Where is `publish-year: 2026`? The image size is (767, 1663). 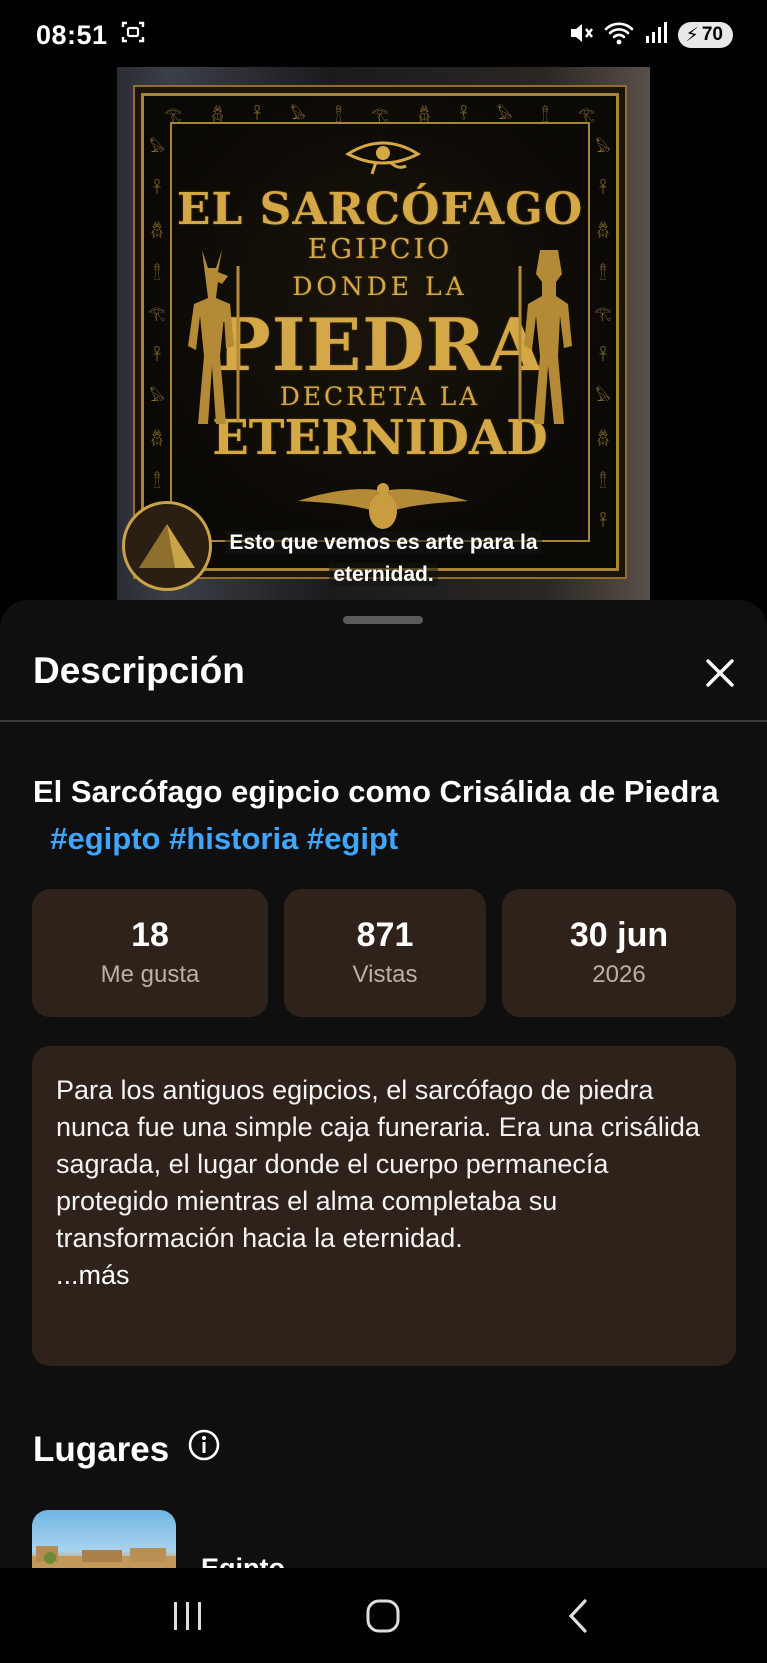 publish-year: 2026 is located at coordinates (619, 974).